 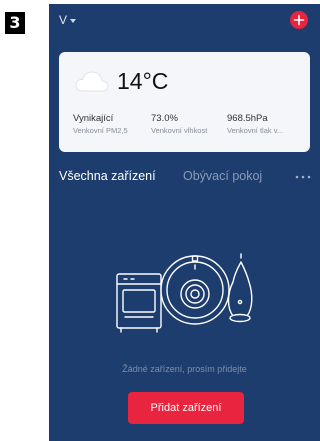 I want to click on stat-value: Vynikající, so click(x=93, y=118).